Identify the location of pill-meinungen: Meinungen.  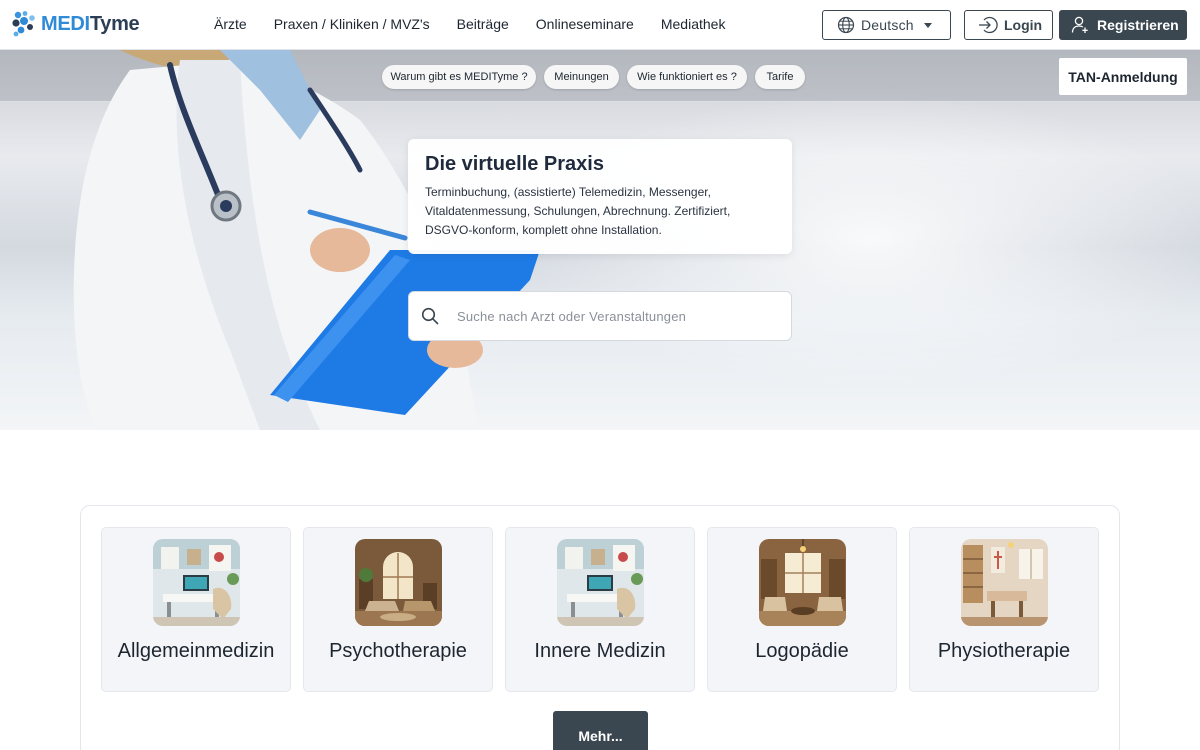
(581, 77).